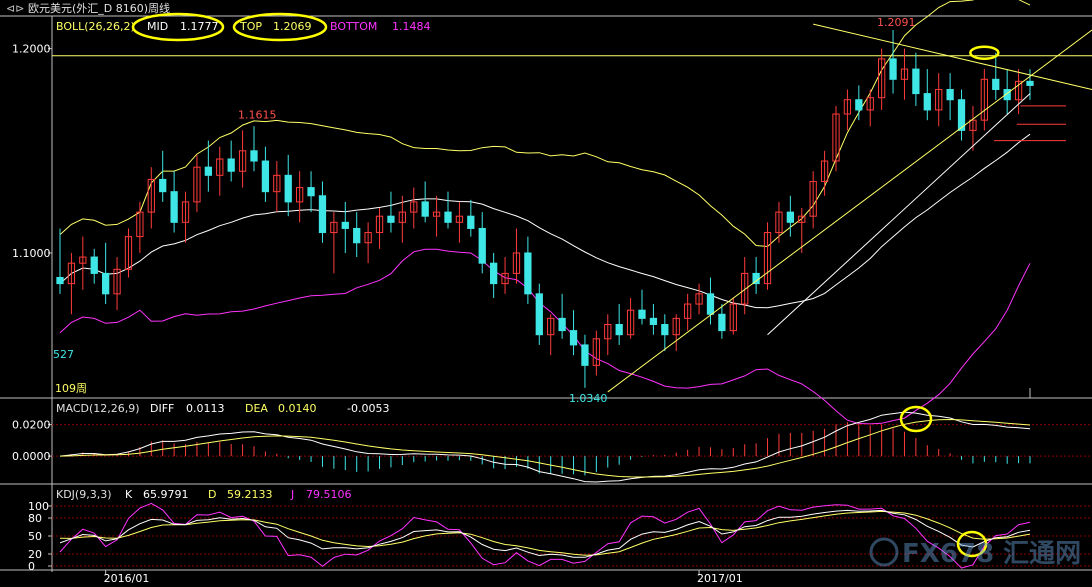 This screenshot has width=1092, height=587. Describe the element at coordinates (31, 253) in the screenshot. I see `main-y-tick-label: 1.1000` at that location.